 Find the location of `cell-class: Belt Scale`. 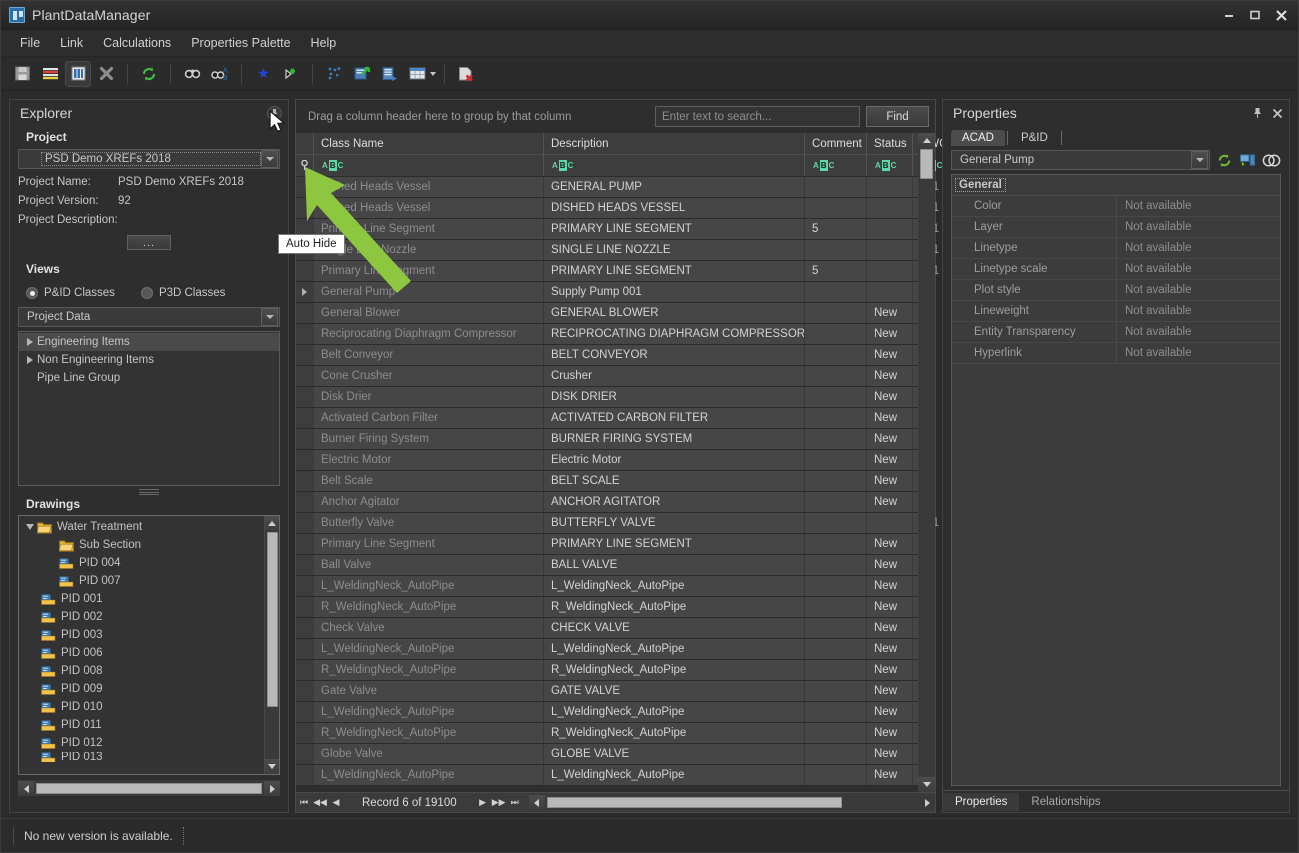

cell-class: Belt Scale is located at coordinates (429, 481).